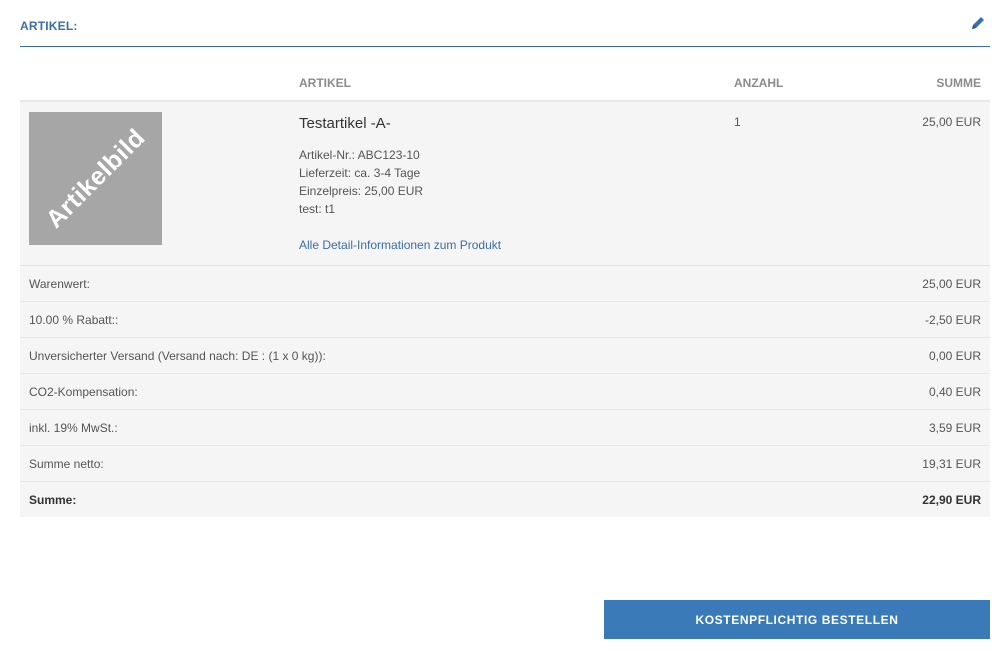 Image resolution: width=1000 pixels, height=661 pixels. What do you see at coordinates (505, 23) in the screenshot?
I see `section-header: ARTIKEL:` at bounding box center [505, 23].